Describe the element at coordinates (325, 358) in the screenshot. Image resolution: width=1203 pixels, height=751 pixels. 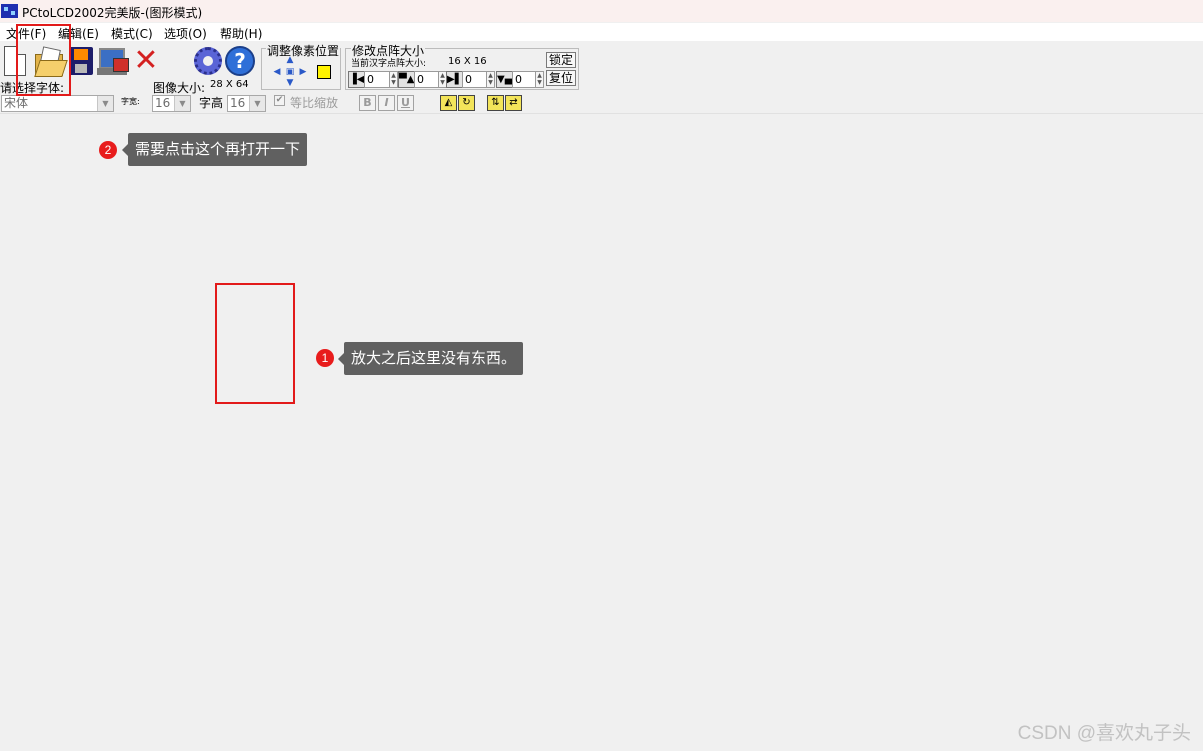
I see `annotation-badge-1: 1` at that location.